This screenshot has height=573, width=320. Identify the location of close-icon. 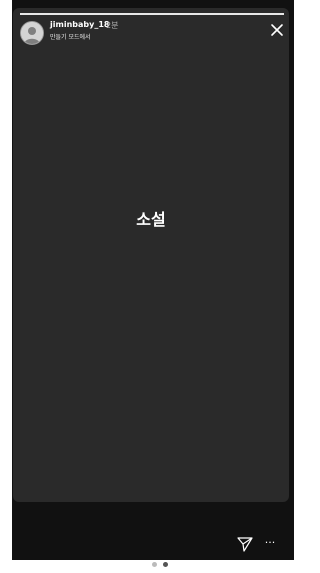
(277, 30).